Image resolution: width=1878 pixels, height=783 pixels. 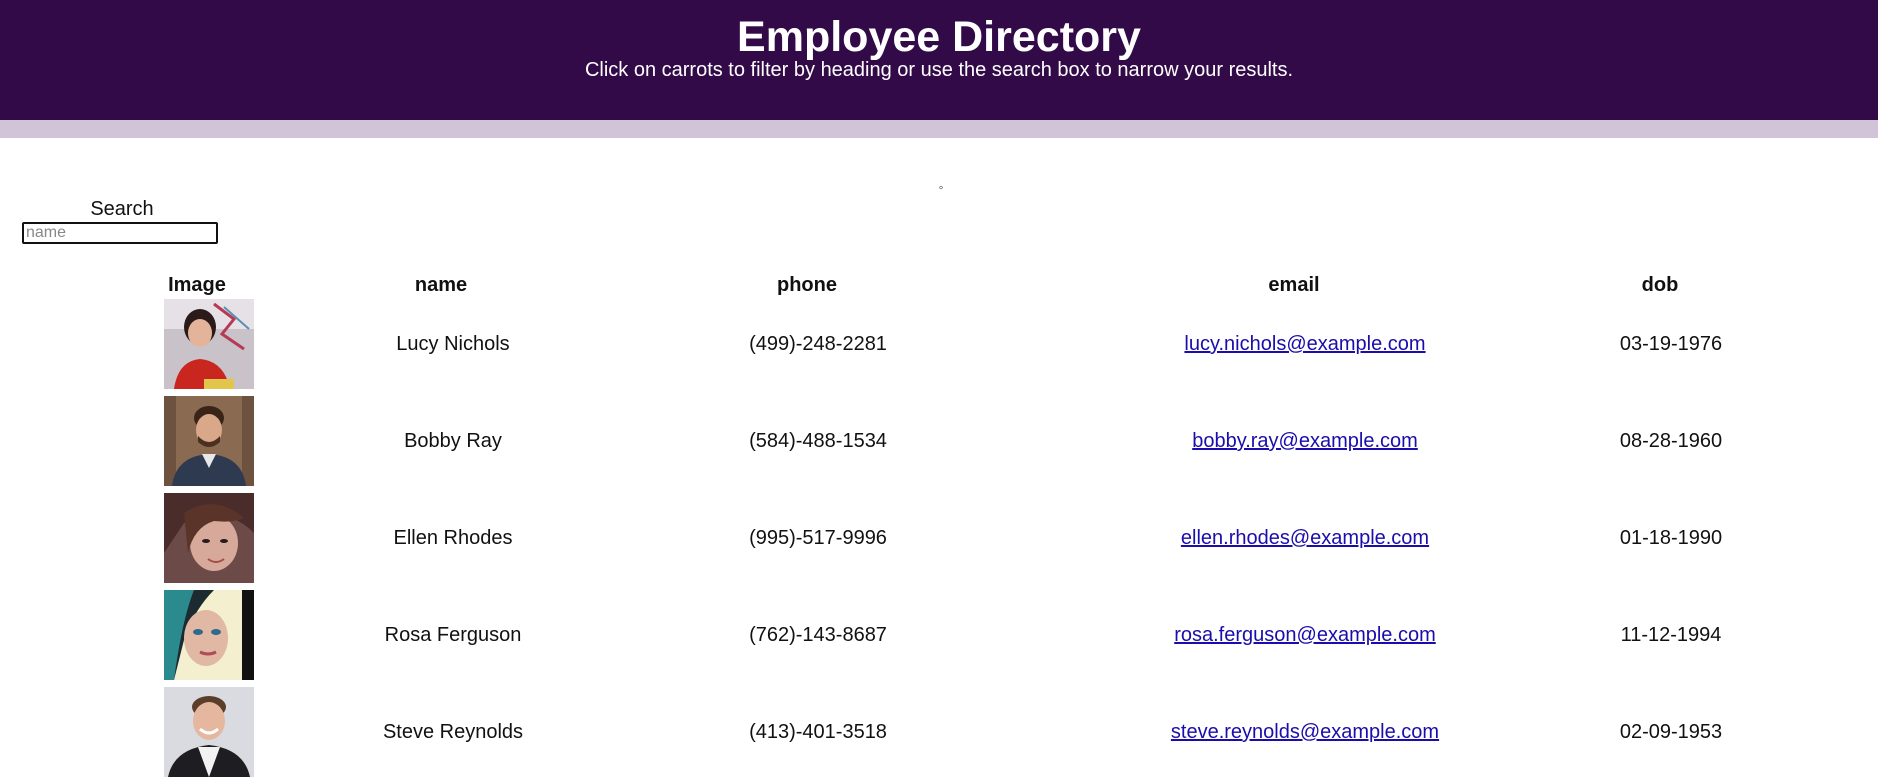 What do you see at coordinates (941, 190) in the screenshot?
I see `center-mark: °` at bounding box center [941, 190].